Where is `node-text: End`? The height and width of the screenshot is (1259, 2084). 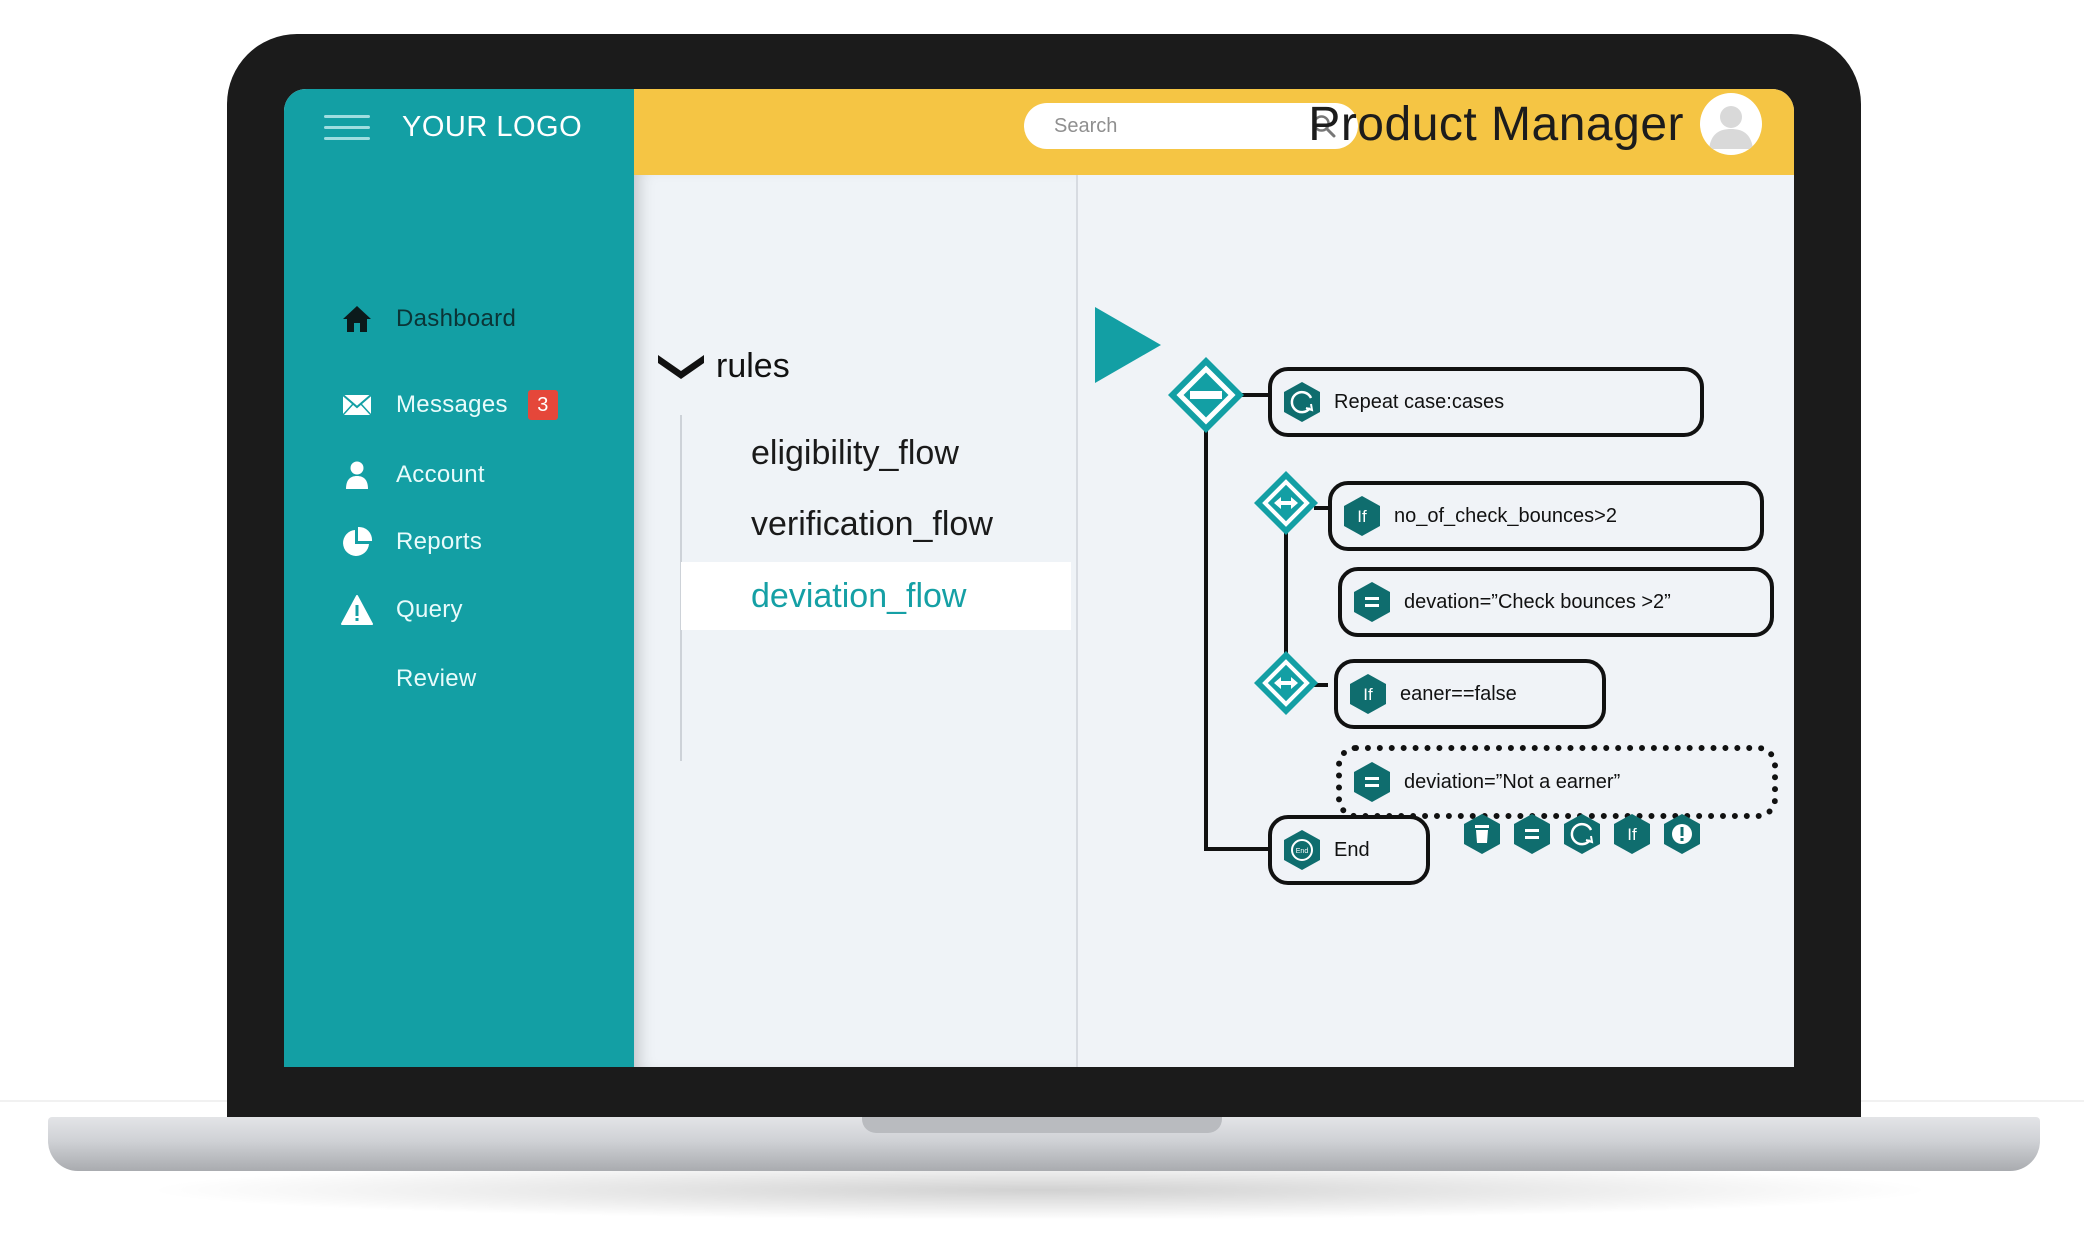
node-text: End is located at coordinates (1352, 849).